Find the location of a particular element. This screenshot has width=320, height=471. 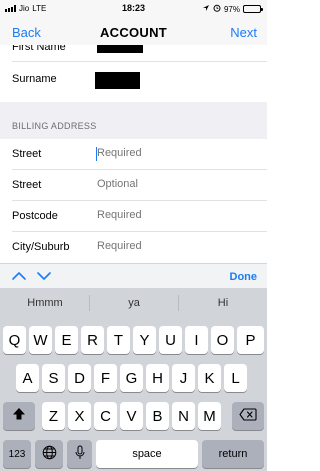

key-o: O is located at coordinates (222, 340).